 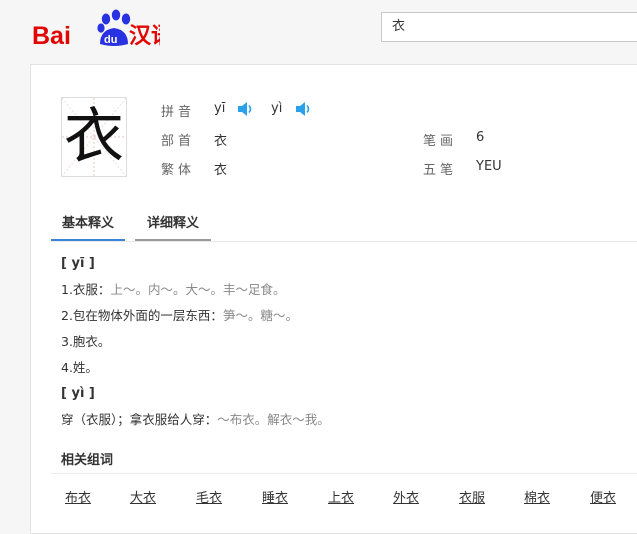 What do you see at coordinates (349, 420) in the screenshot?
I see `definition-item: 穿（衣服）；拿衣服给人穿：～布衣。解衣～我。` at bounding box center [349, 420].